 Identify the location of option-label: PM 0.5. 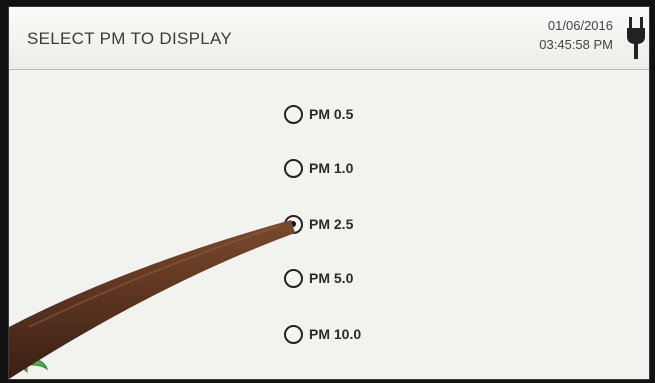
(331, 114).